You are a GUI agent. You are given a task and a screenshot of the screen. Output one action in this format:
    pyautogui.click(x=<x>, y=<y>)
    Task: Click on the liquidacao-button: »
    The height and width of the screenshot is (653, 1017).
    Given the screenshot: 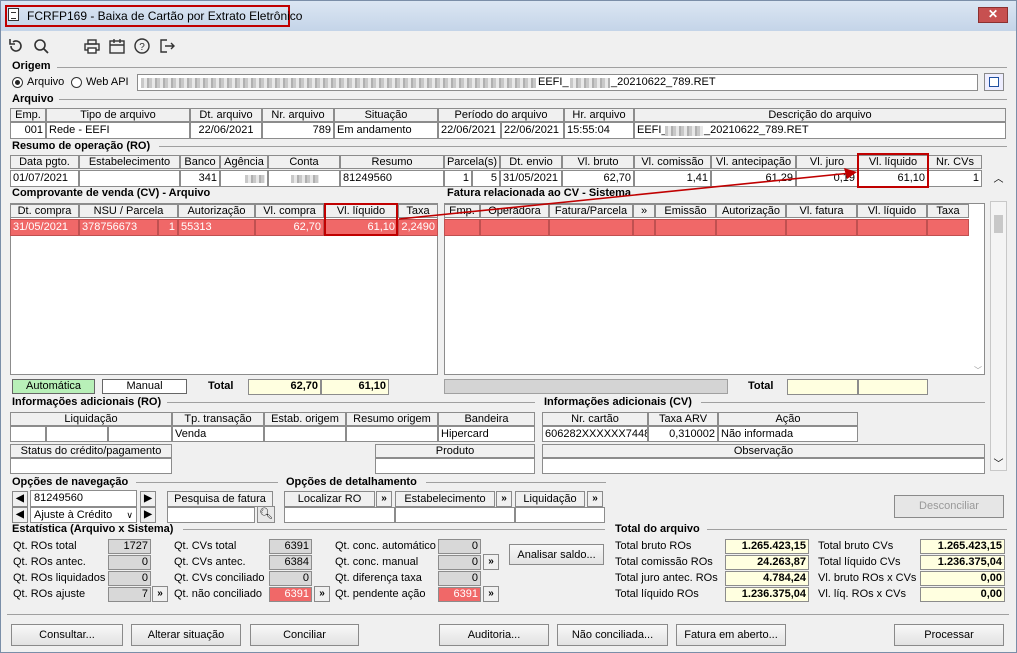 What is the action you would take?
    pyautogui.click(x=595, y=499)
    